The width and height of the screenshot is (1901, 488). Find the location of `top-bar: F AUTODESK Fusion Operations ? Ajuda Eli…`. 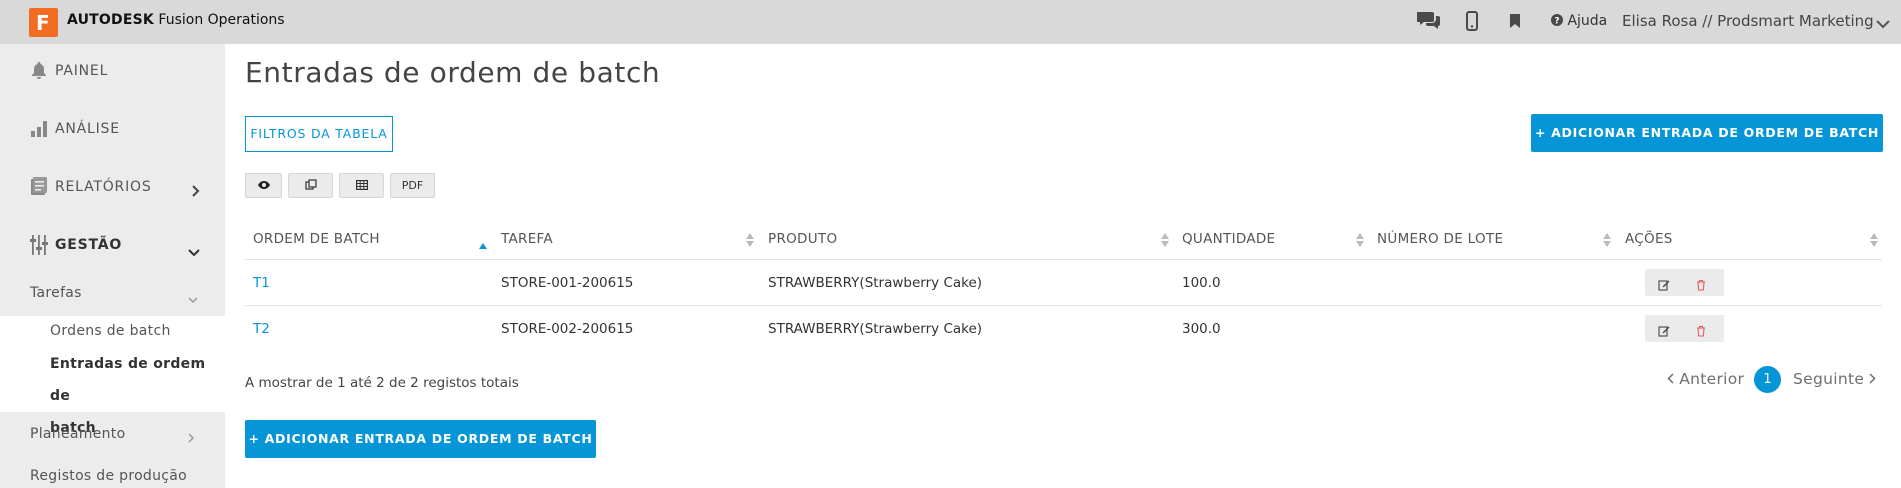

top-bar: F AUTODESK Fusion Operations ? Ajuda Eli… is located at coordinates (950, 22).